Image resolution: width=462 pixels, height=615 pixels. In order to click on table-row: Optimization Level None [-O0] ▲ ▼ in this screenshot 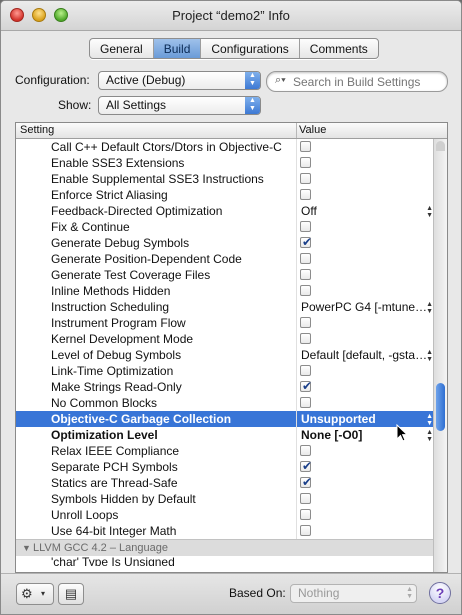, I will do `click(225, 435)`.